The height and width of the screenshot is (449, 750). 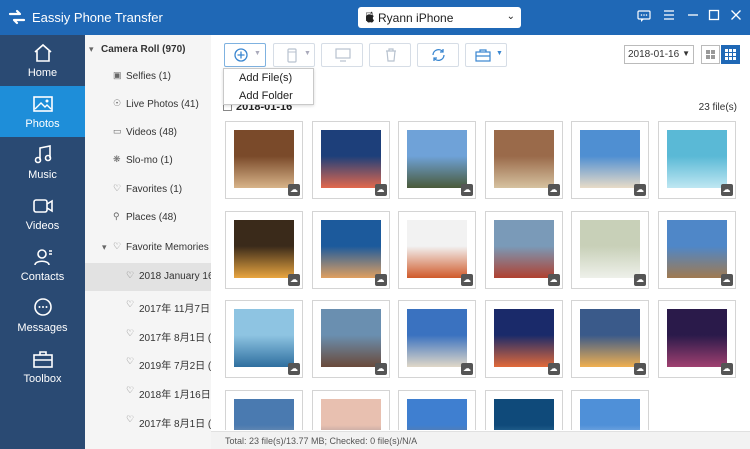 I want to click on tree-root-camera-roll: ▾ Camera Roll (970), so click(x=148, y=50).